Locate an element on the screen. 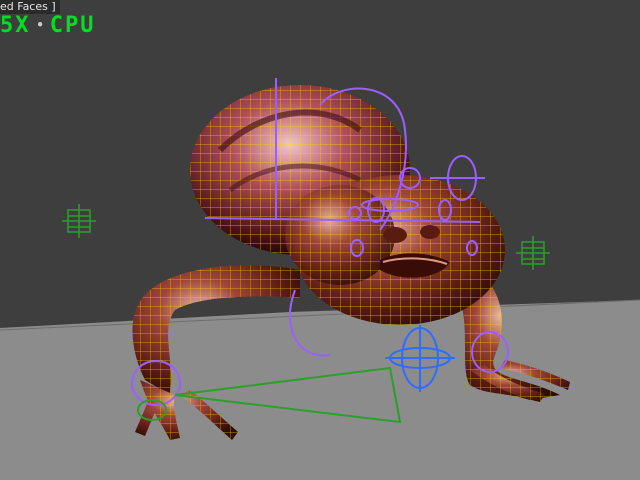  fps-counter: 5X is located at coordinates (15, 25).